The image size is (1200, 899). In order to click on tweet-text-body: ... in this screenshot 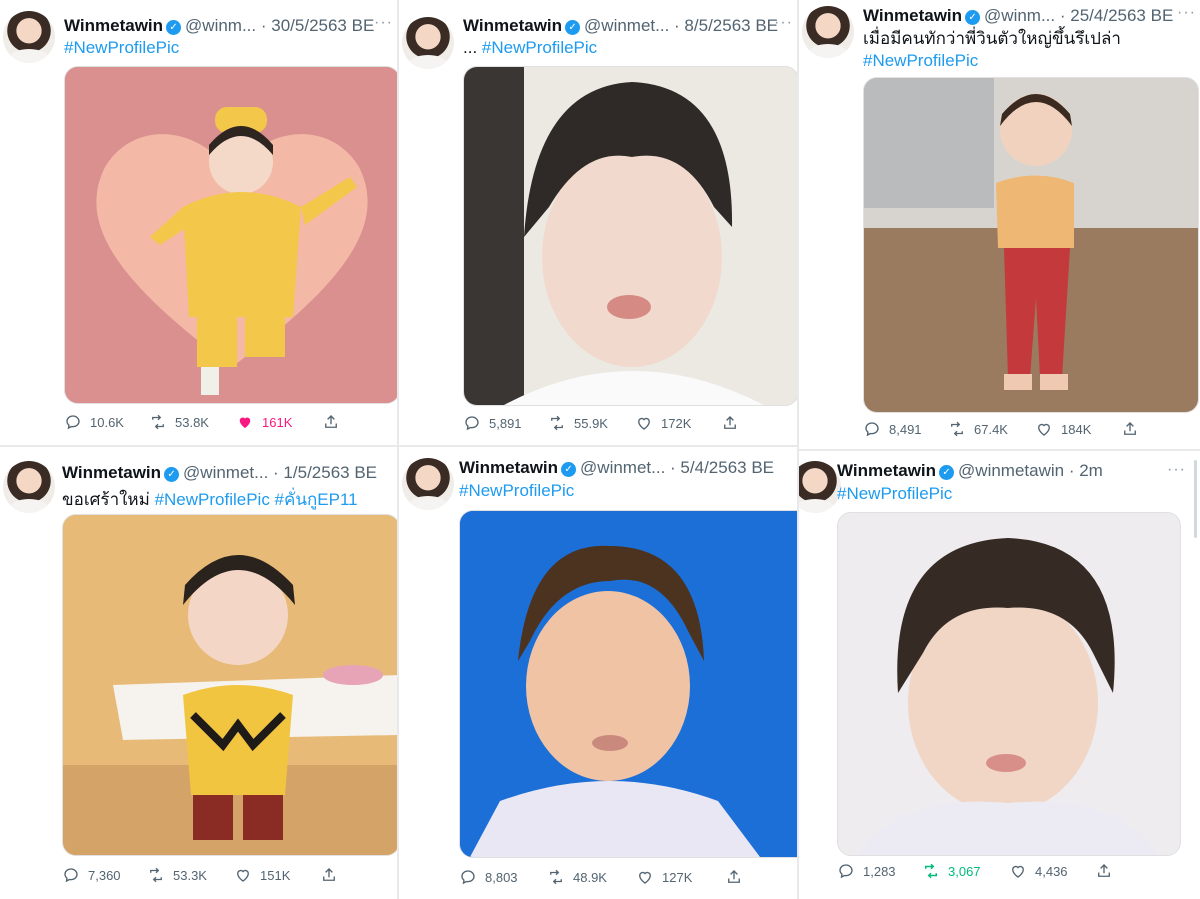, I will do `click(470, 47)`.